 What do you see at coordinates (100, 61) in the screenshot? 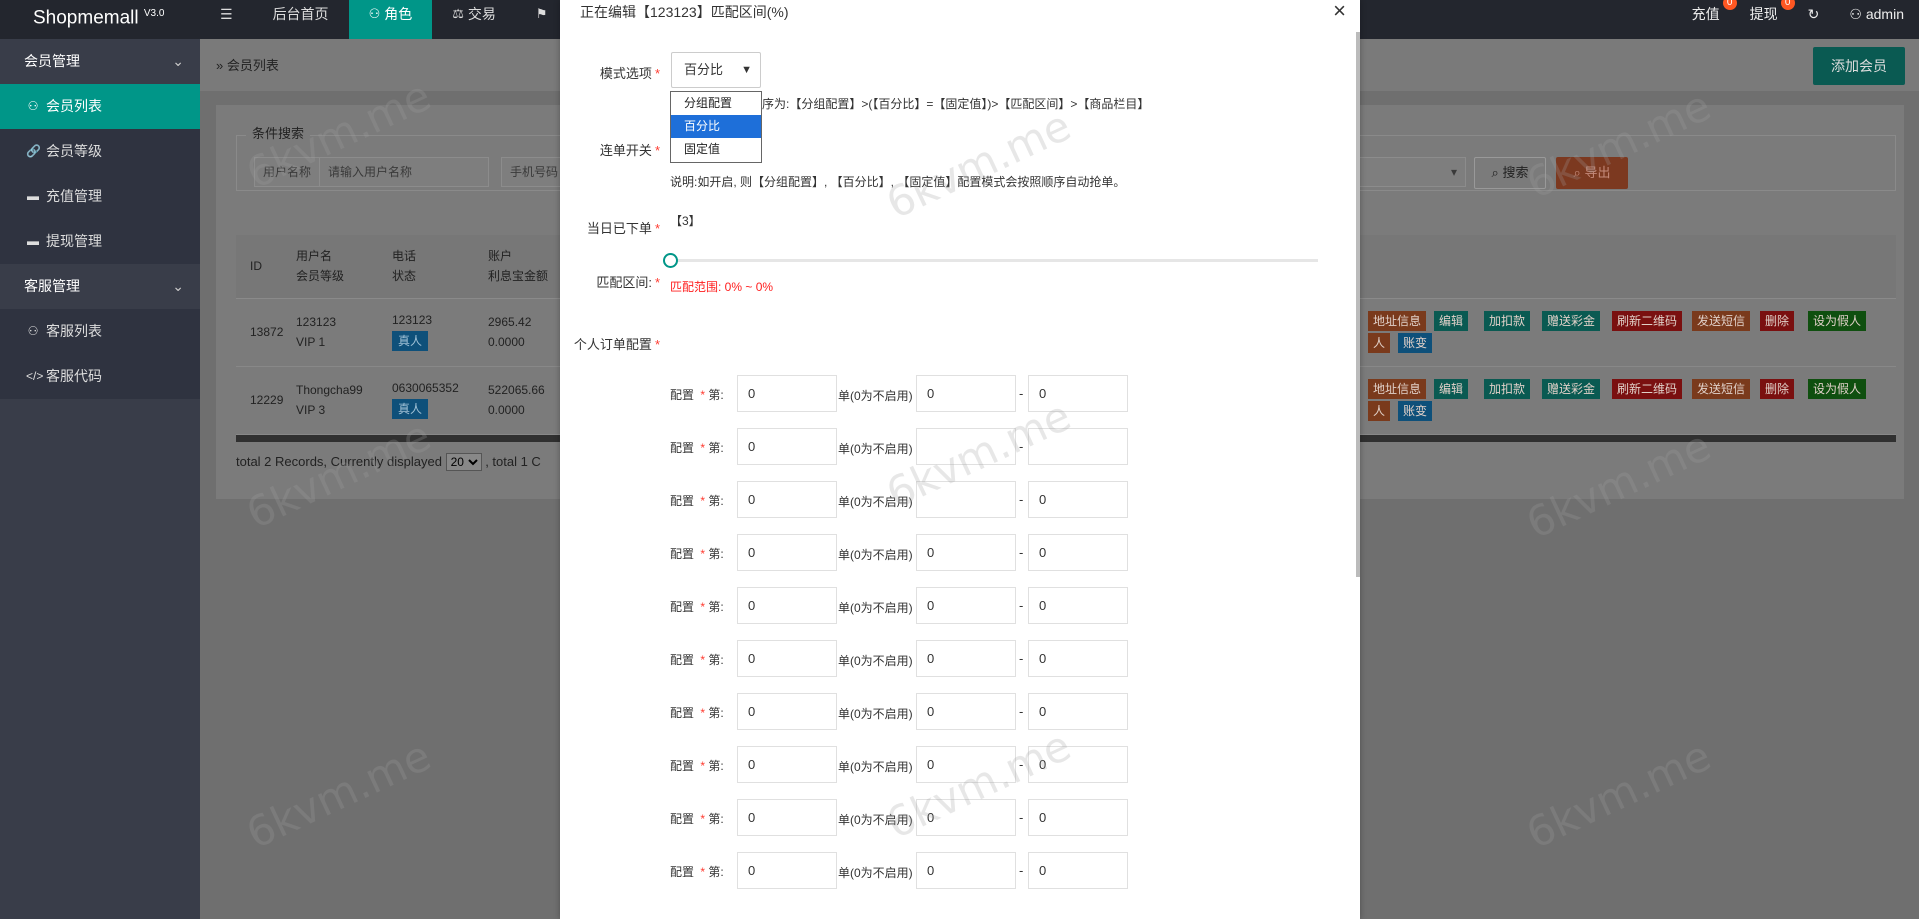
I see `sidebar-group-member: 会员管理 ⌄` at bounding box center [100, 61].